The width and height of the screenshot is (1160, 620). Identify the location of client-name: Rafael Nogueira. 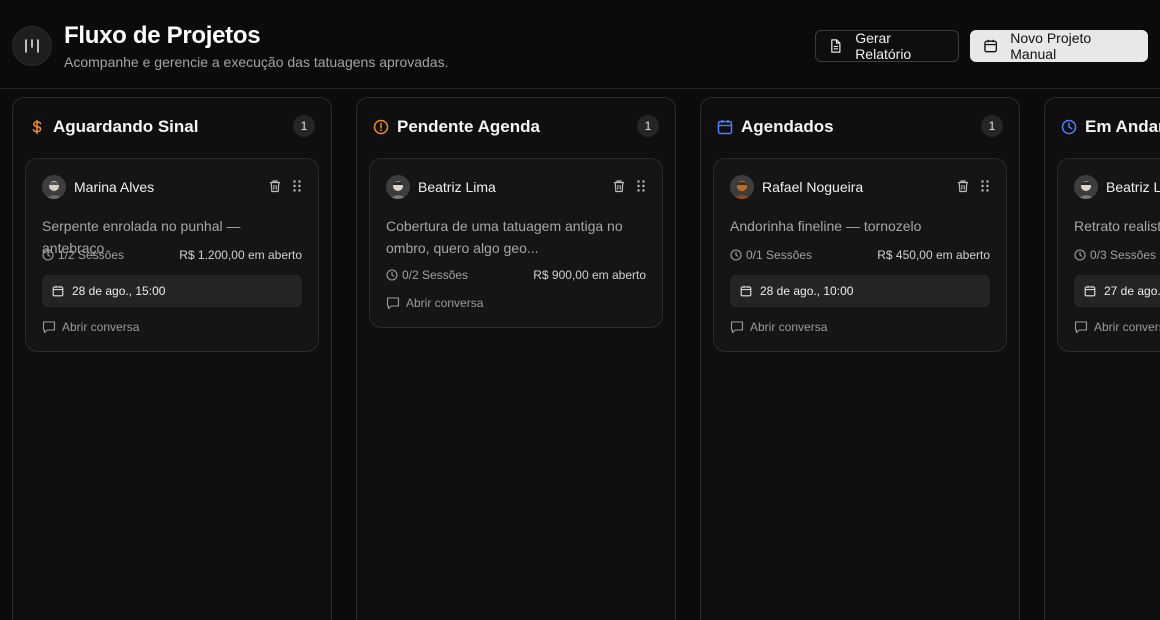
(813, 187).